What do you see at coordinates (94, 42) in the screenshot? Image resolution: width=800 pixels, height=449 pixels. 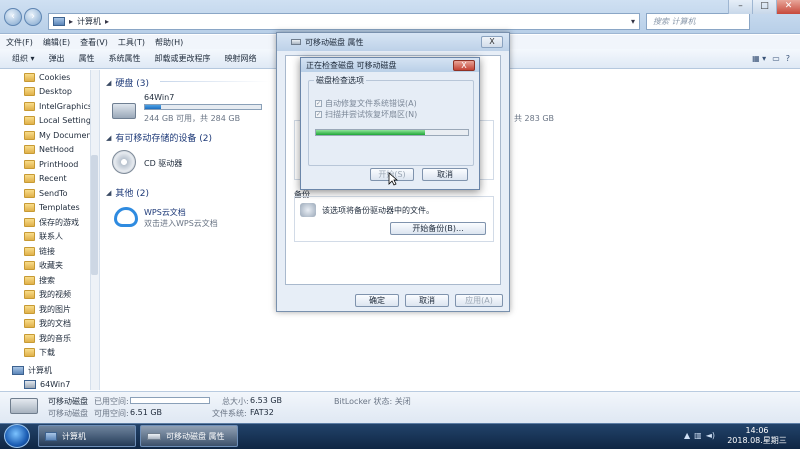 I see `menu-view: 查看(V)` at bounding box center [94, 42].